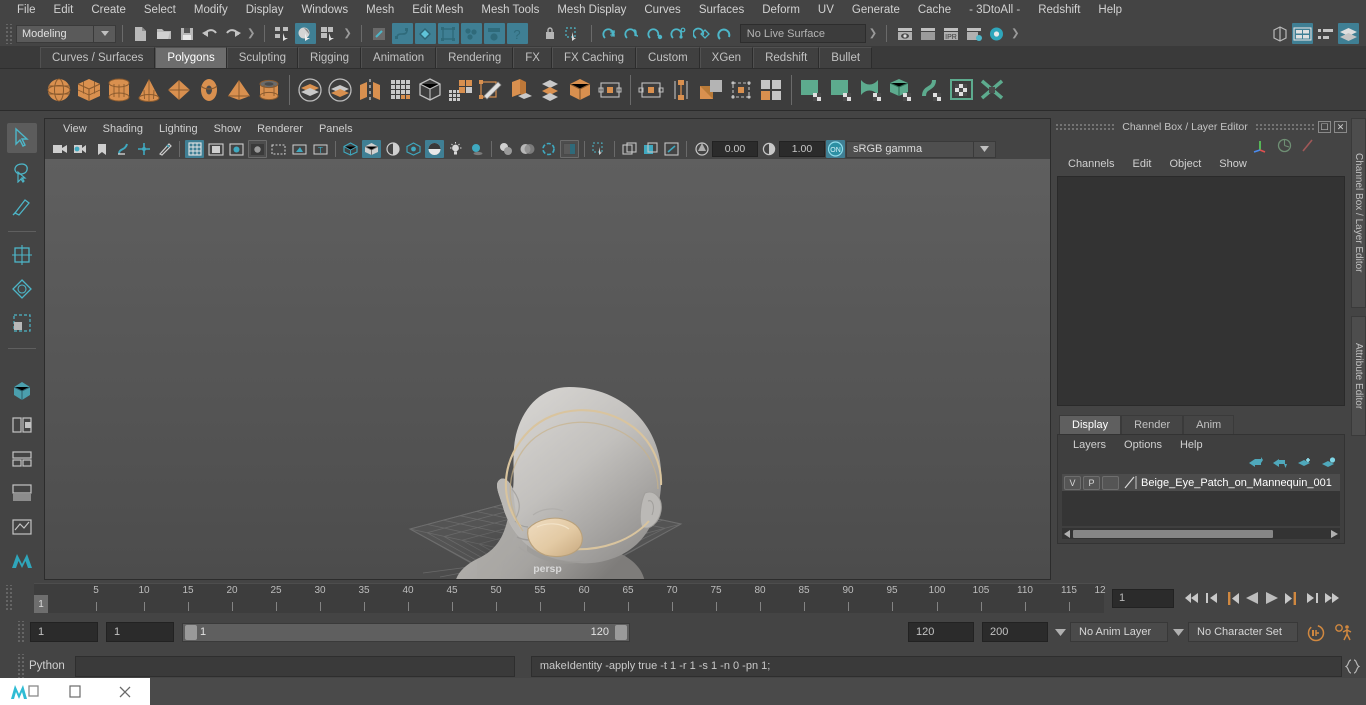 Image resolution: width=1366 pixels, height=705 pixels. I want to click on menu-edit: Edit, so click(64, 10).